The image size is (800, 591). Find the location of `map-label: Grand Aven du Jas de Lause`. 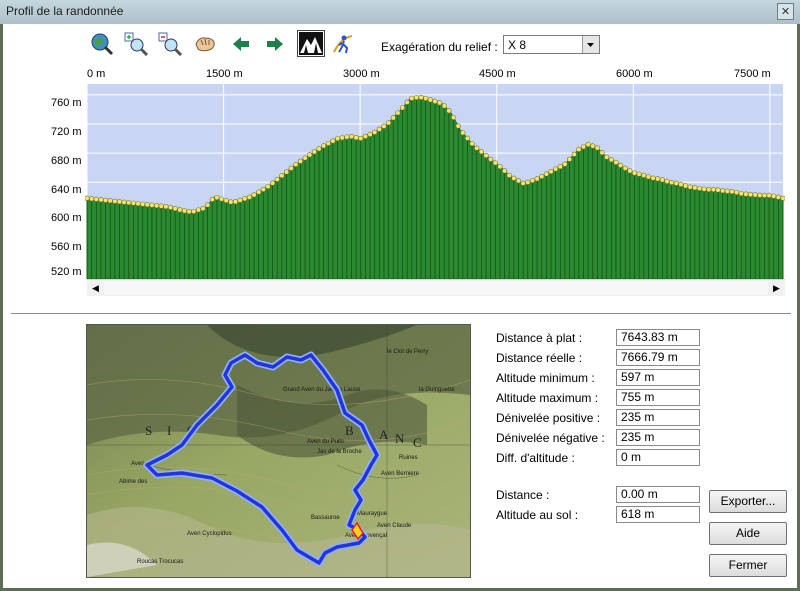

map-label: Grand Aven du Jas de Lause is located at coordinates (322, 390).